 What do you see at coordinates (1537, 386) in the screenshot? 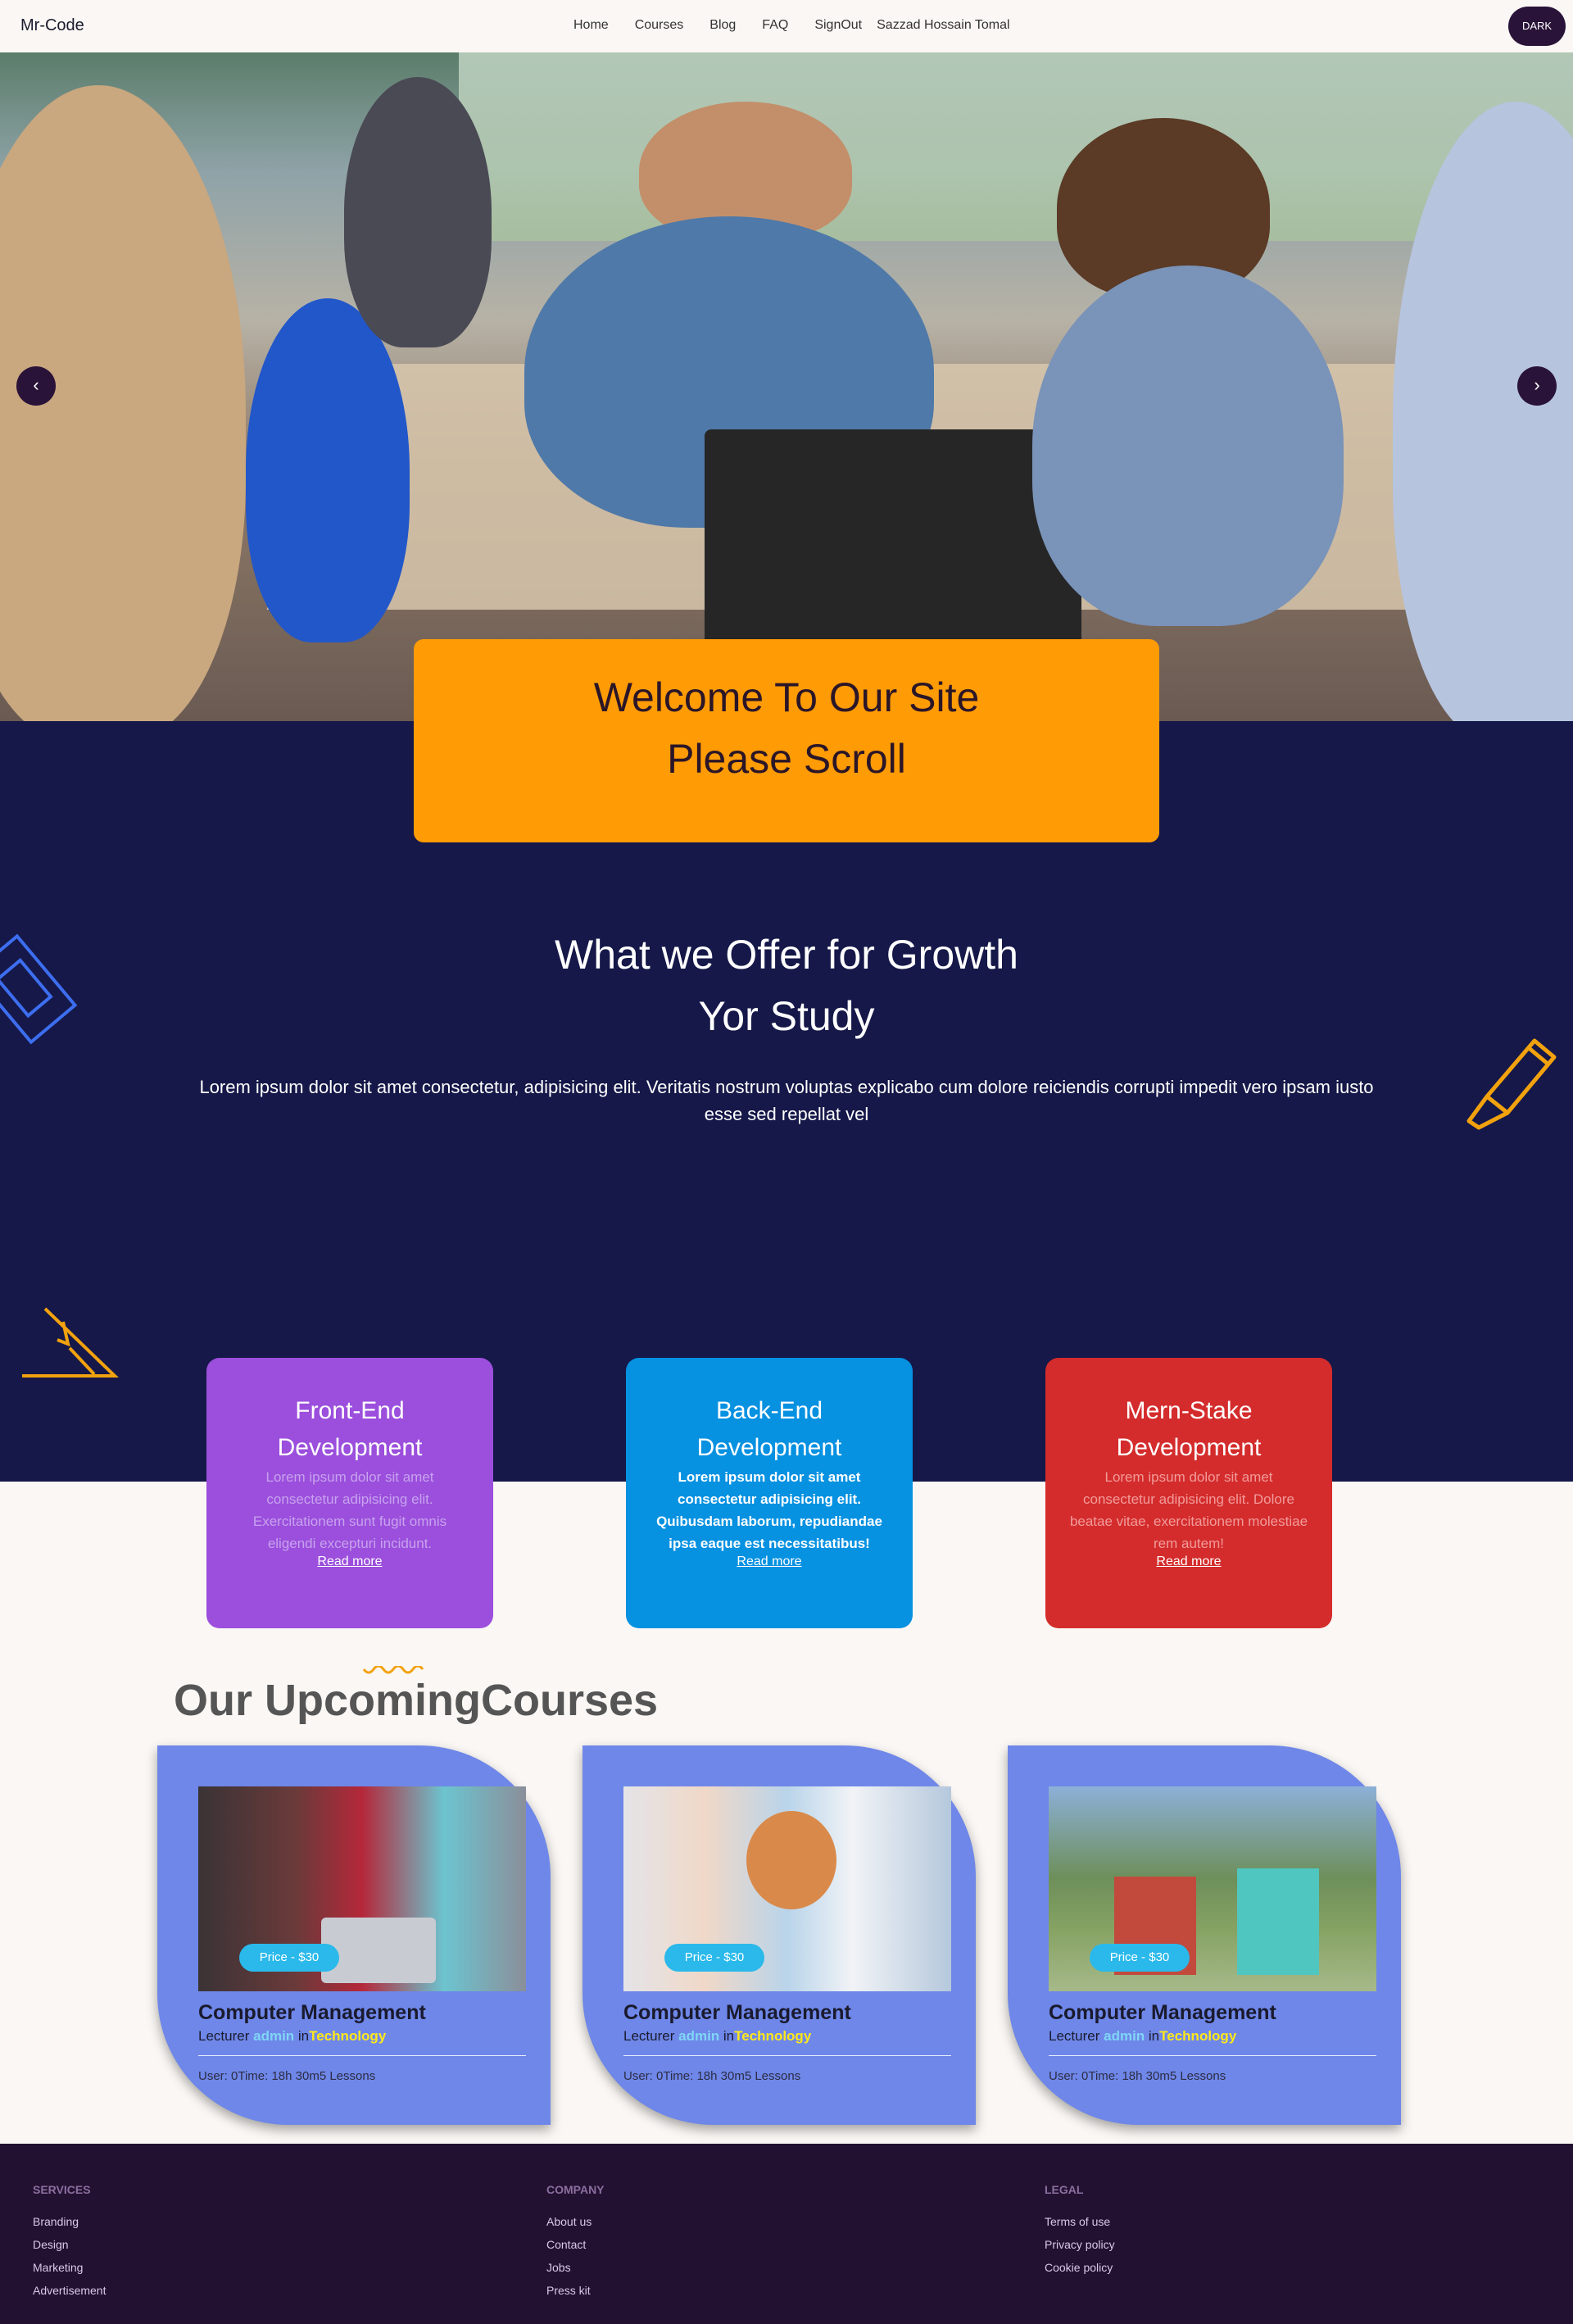
I see `carousel-next-button: ›` at bounding box center [1537, 386].